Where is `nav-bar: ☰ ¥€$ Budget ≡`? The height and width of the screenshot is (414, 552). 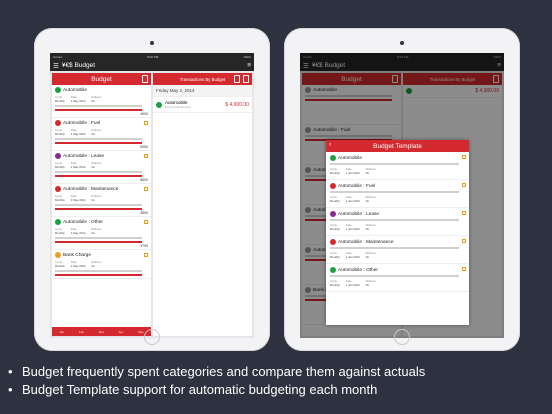 nav-bar: ☰ ¥€$ Budget ≡ is located at coordinates (152, 65).